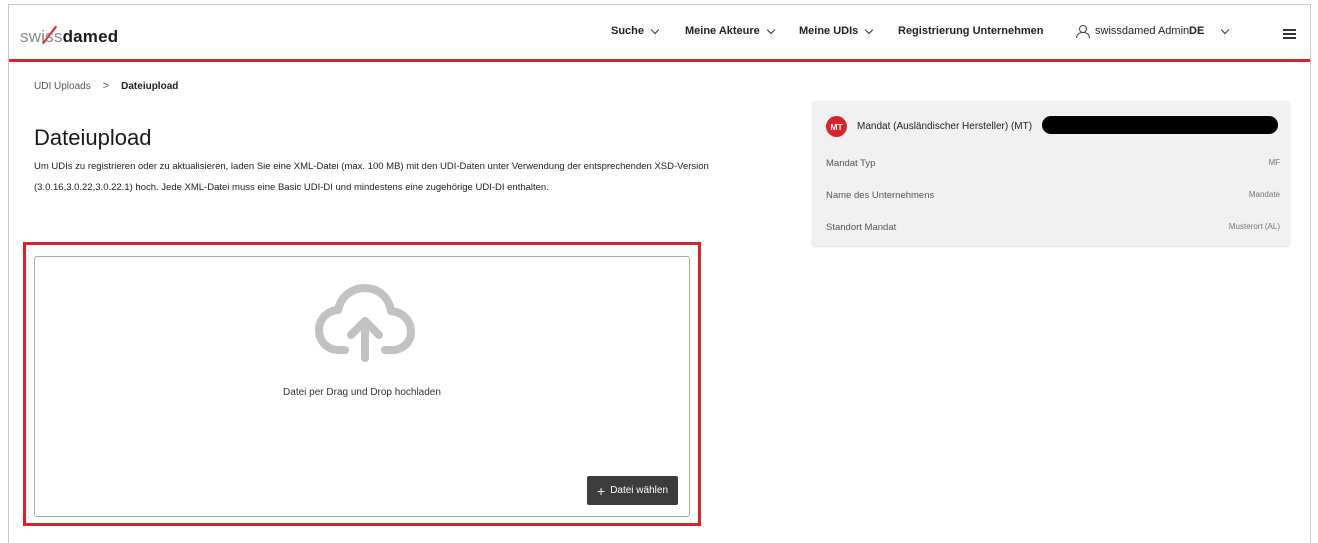 The image size is (1318, 543). Describe the element at coordinates (1289, 34) in the screenshot. I see `menu-icon` at that location.